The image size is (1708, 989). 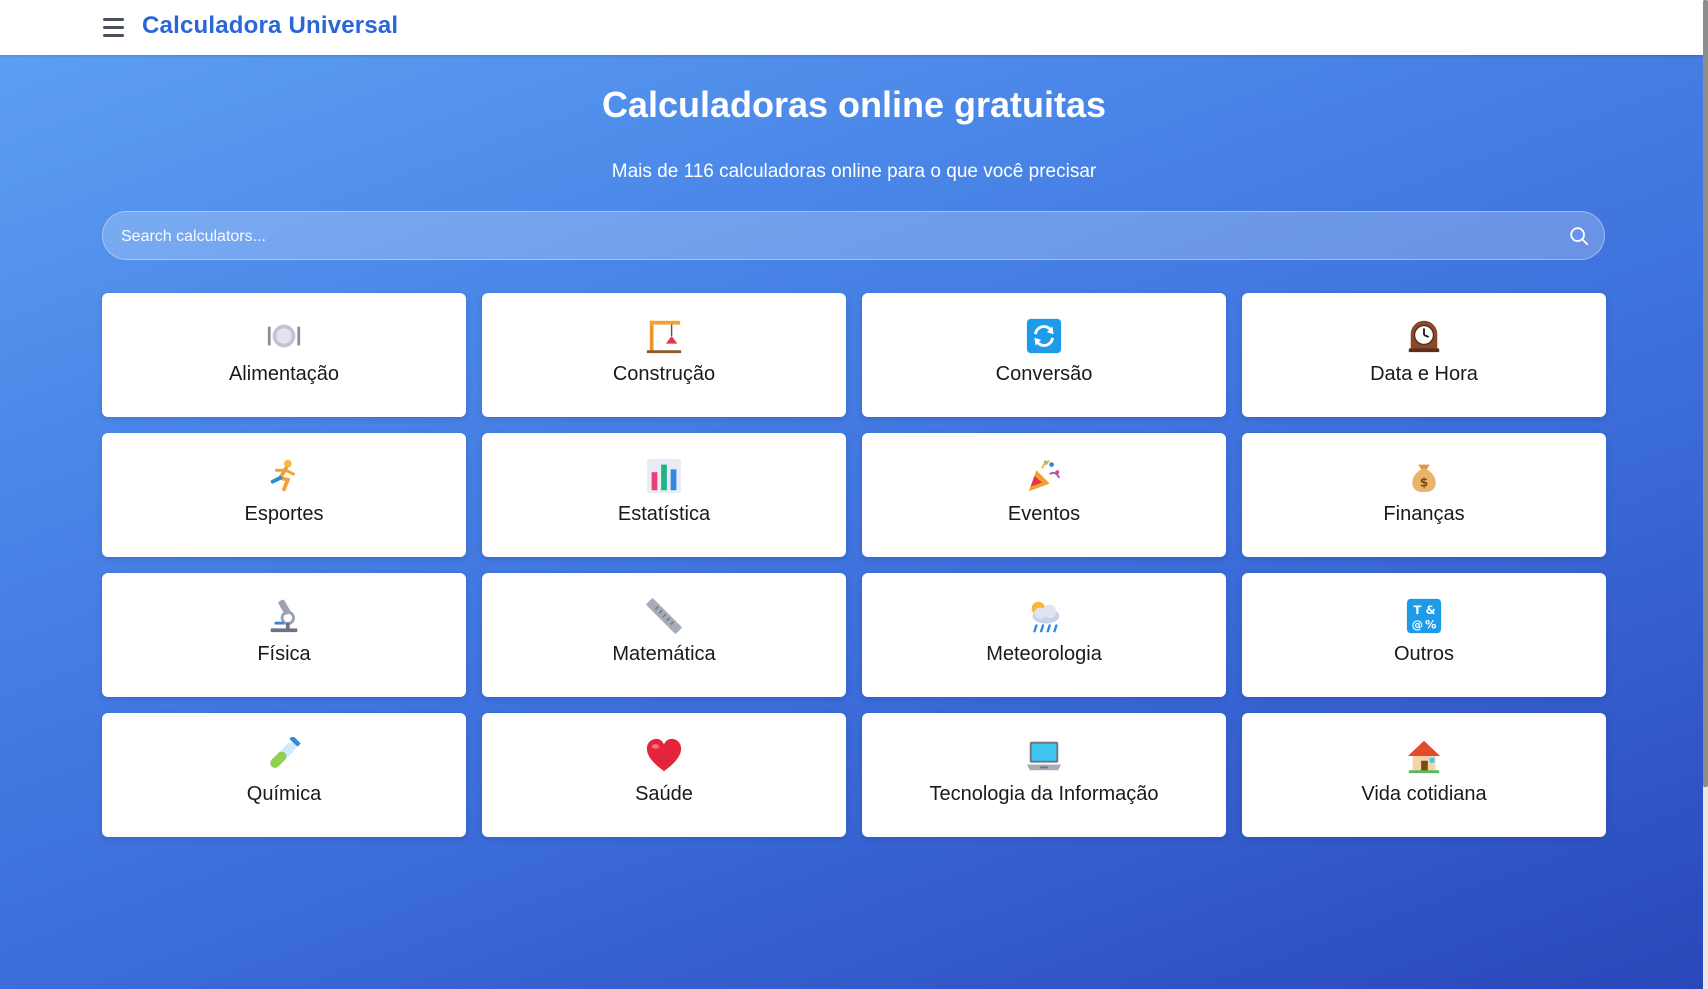 I want to click on category-label: Matemática, so click(x=664, y=654).